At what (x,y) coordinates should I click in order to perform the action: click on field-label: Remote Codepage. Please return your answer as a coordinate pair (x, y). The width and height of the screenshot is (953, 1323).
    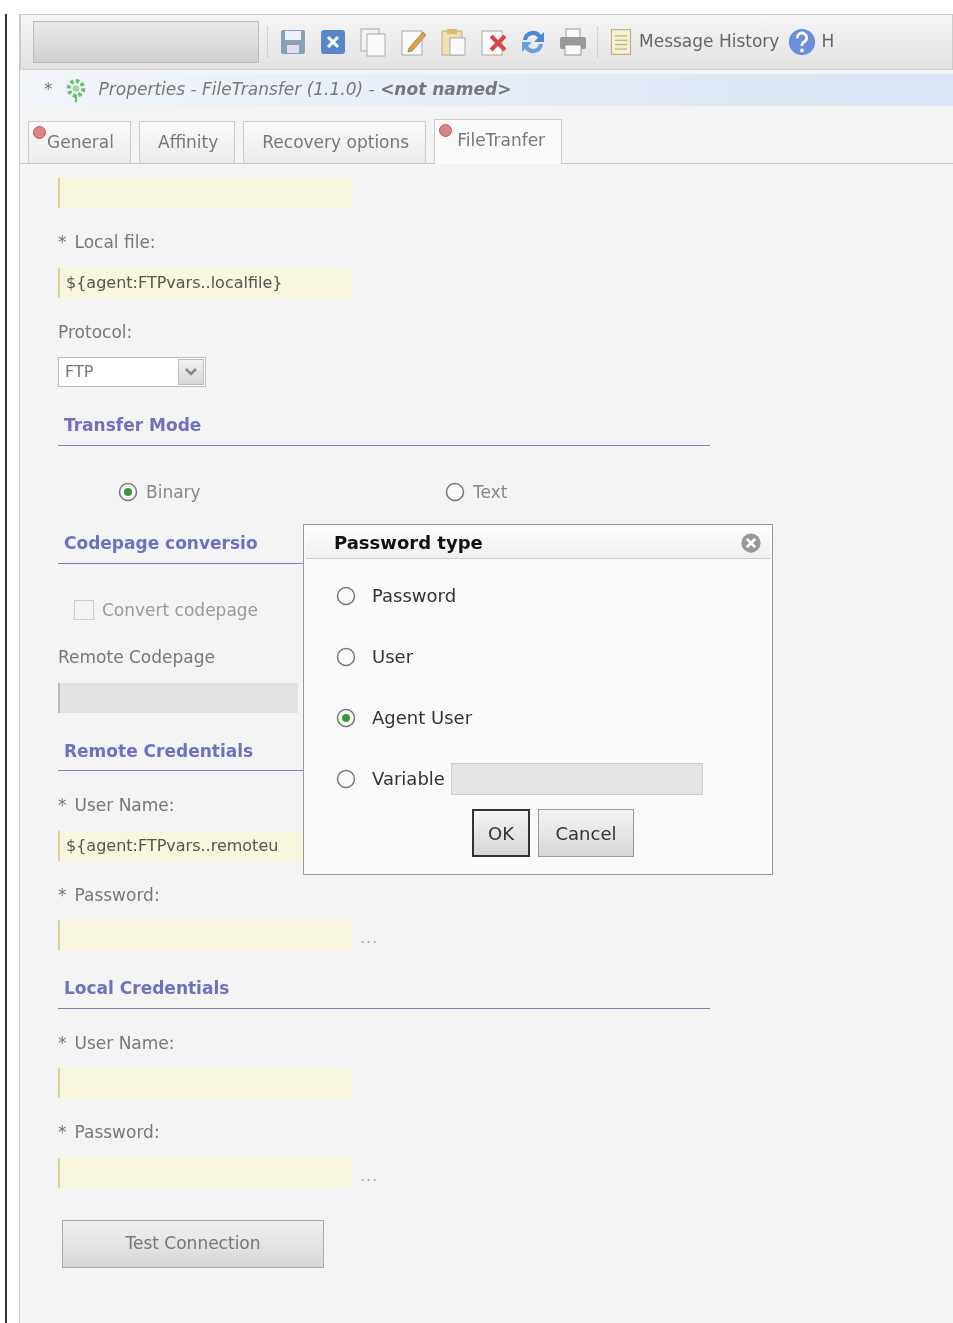
    Looking at the image, I should click on (136, 657).